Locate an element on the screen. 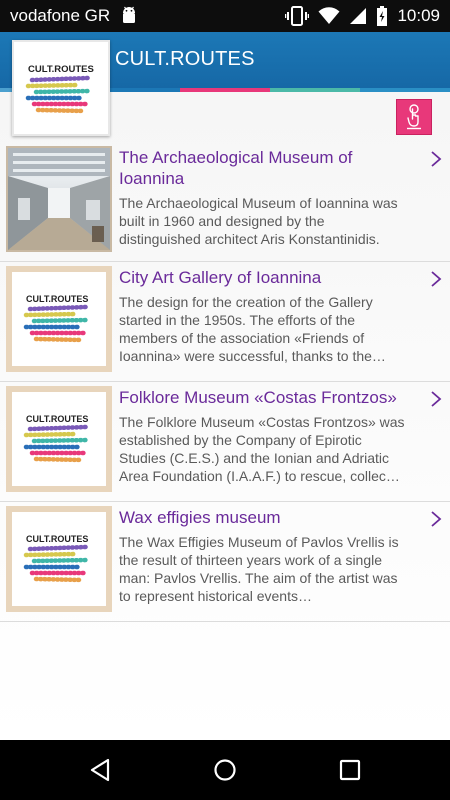  share-button is located at coordinates (414, 117).